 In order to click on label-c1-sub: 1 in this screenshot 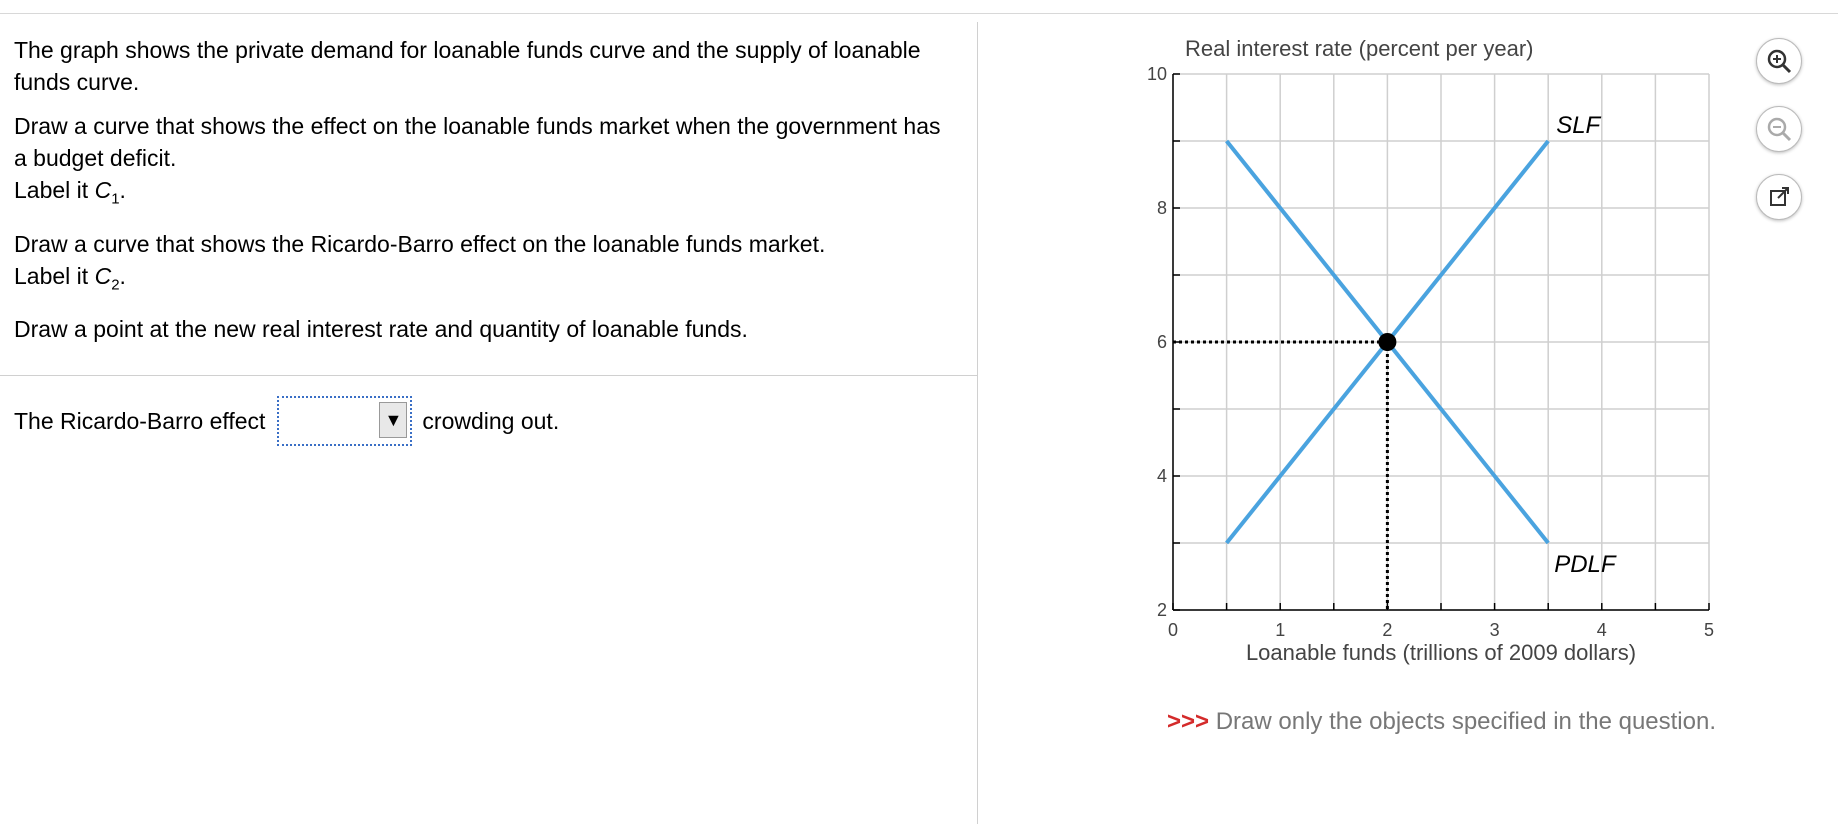, I will do `click(115, 199)`.